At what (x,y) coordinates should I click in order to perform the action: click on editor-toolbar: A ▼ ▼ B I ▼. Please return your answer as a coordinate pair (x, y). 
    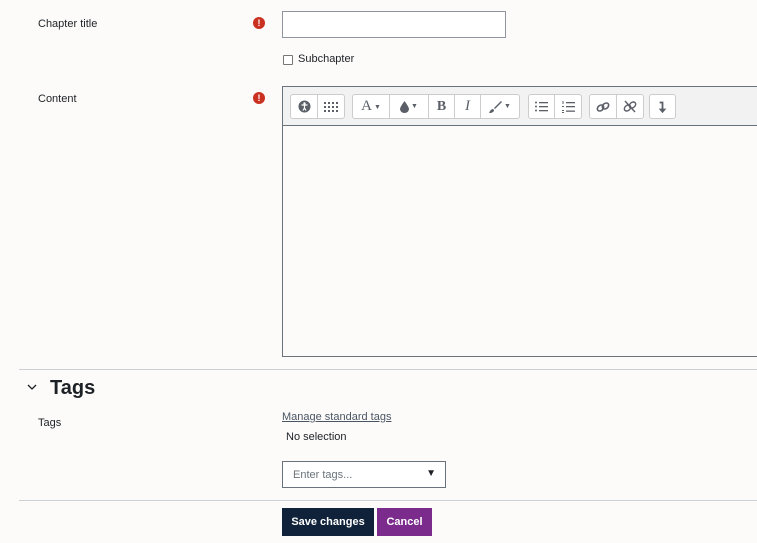
    Looking at the image, I should click on (520, 106).